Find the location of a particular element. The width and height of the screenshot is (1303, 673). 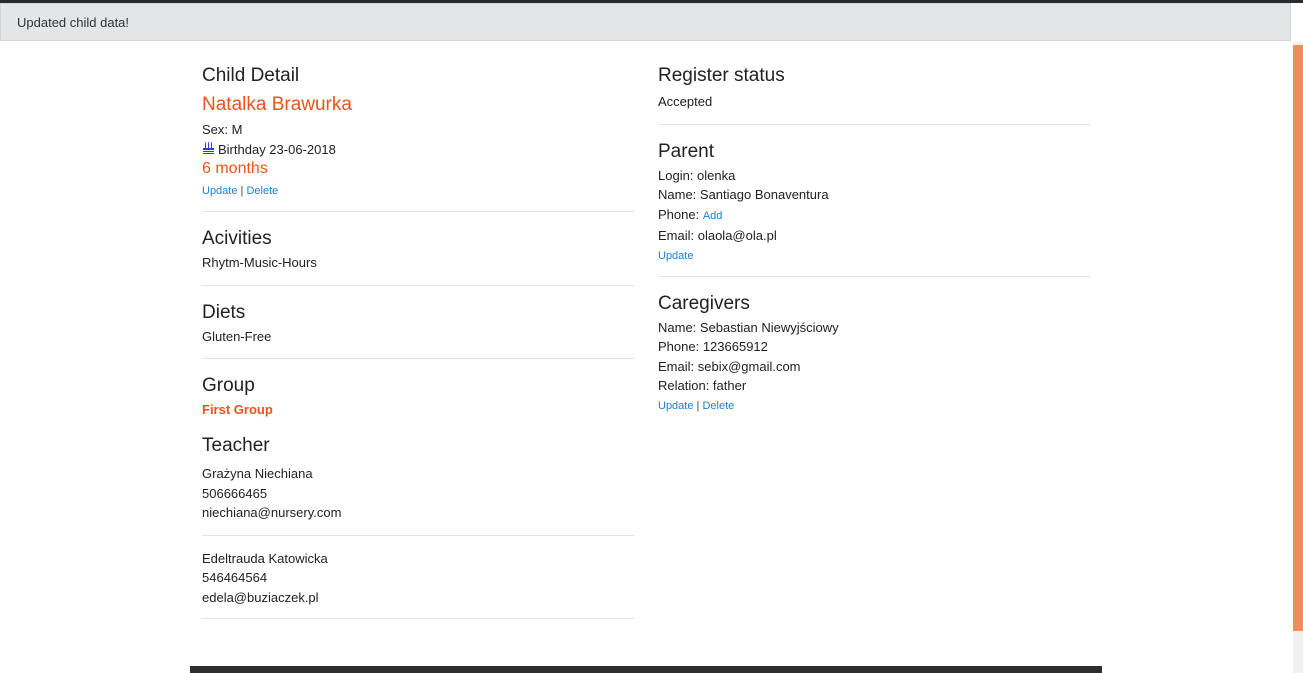

teacher-email: niechiana@nursery.com is located at coordinates (272, 512).